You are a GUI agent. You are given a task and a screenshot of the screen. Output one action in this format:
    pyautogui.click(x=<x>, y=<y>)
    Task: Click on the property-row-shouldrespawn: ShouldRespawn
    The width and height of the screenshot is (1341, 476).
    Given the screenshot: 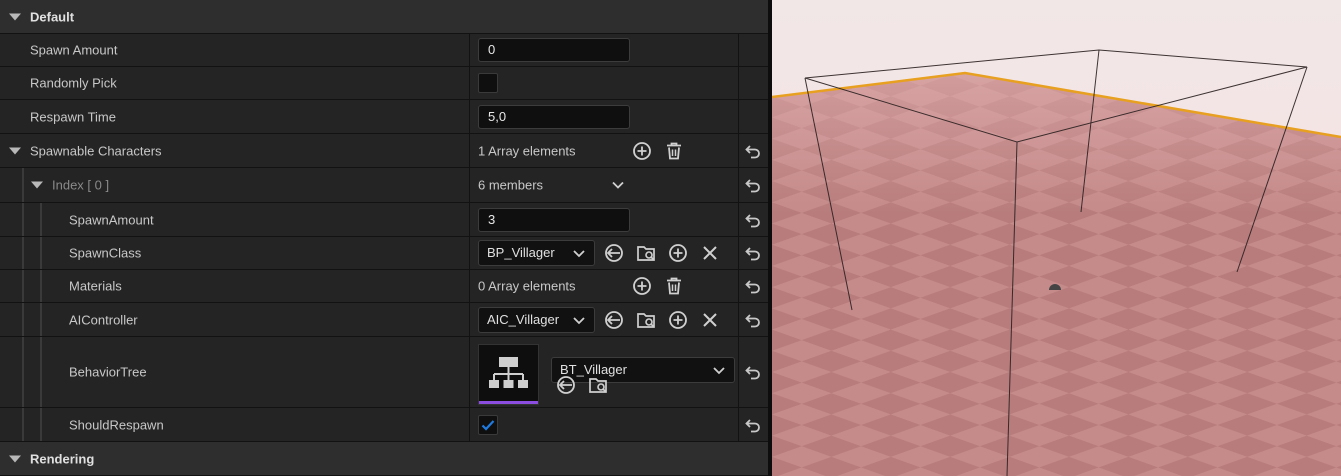 What is the action you would take?
    pyautogui.click(x=384, y=425)
    